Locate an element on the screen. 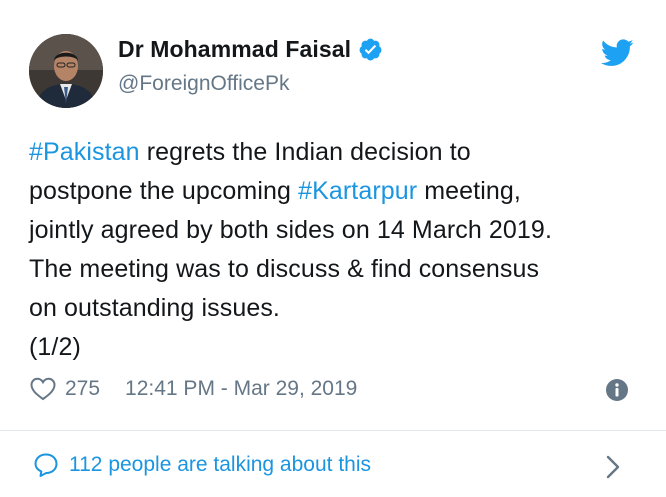 This screenshot has height=497, width=666. tweet-text-segment: postpone the upcoming is located at coordinates (164, 191).